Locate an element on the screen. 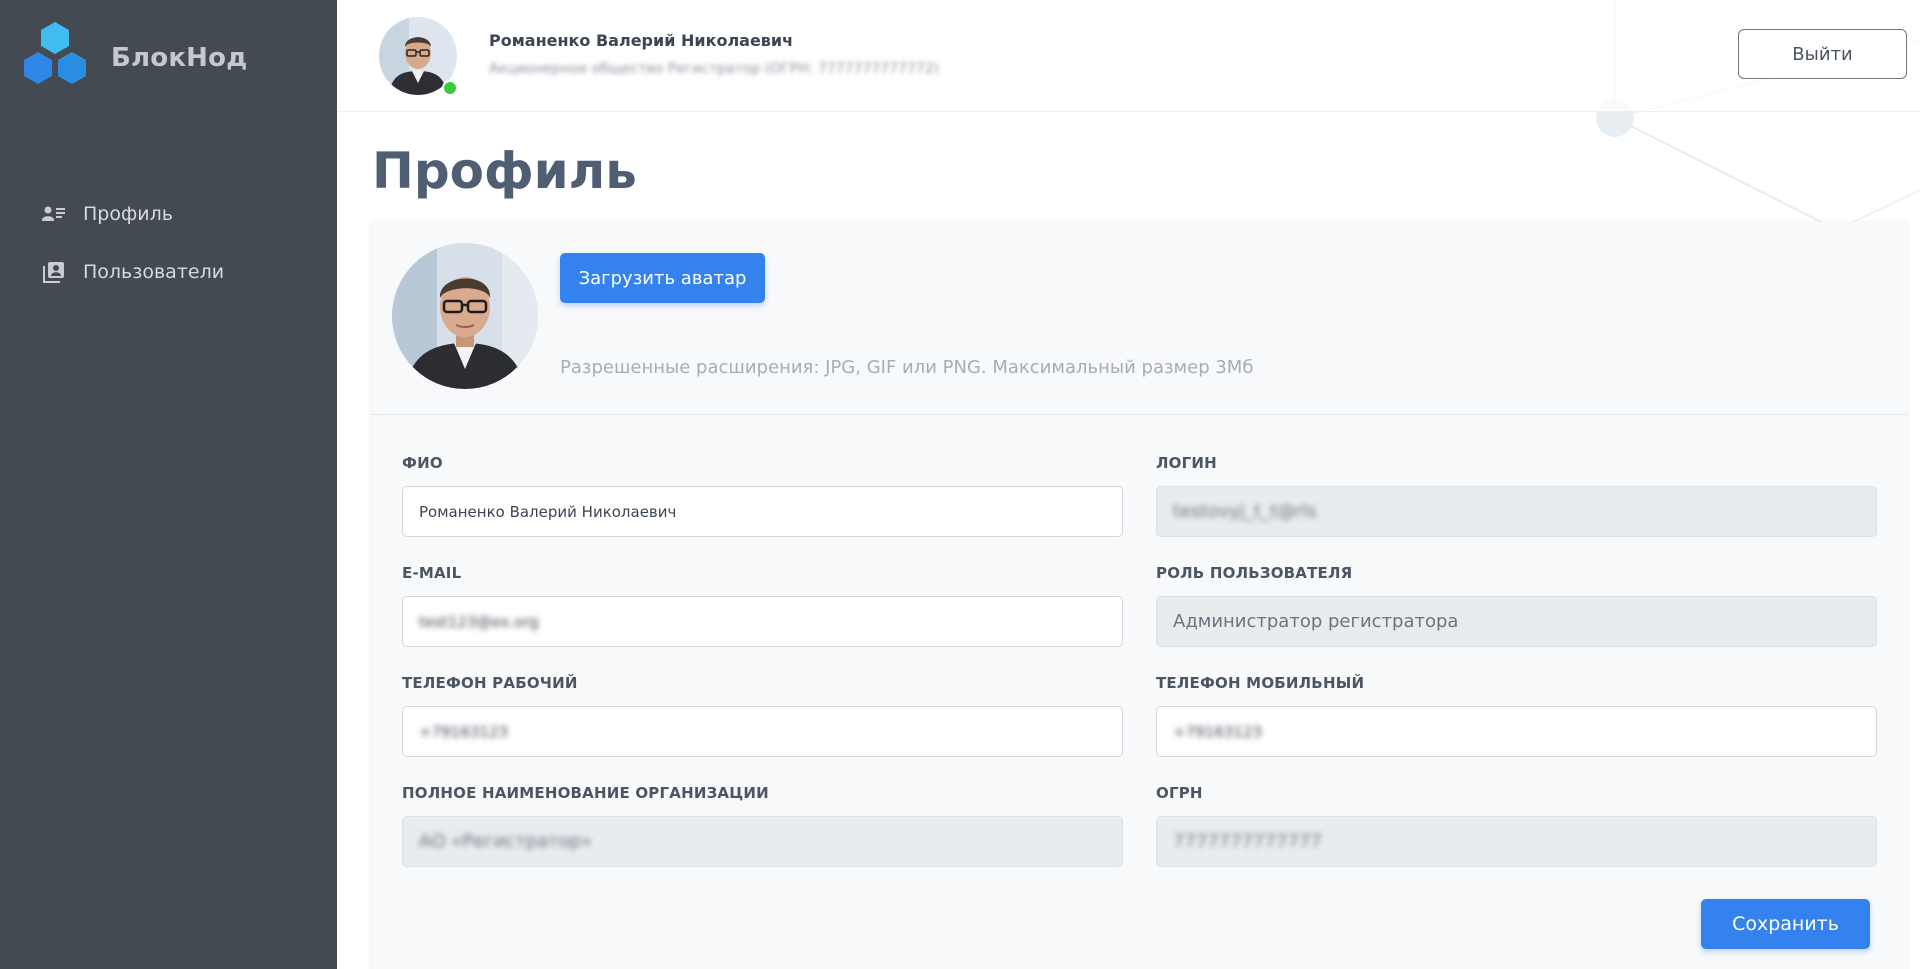  login-label: ЛОГИН is located at coordinates (1186, 463).